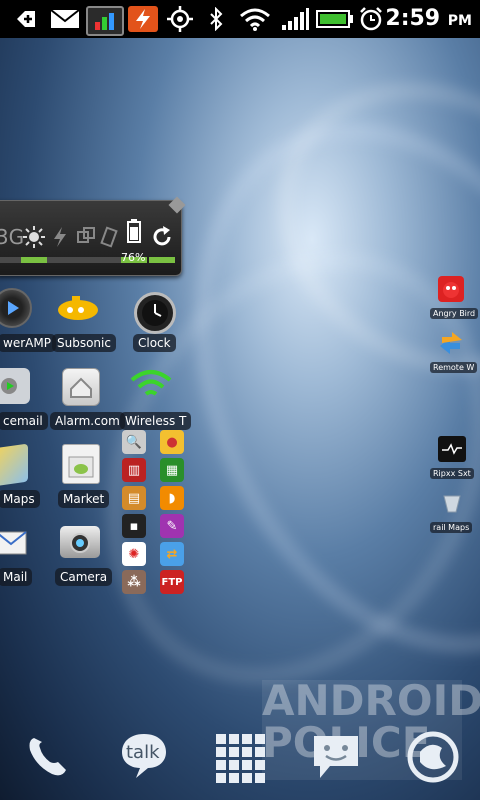 The width and height of the screenshot is (480, 800). What do you see at coordinates (28, 343) in the screenshot?
I see `poweramp-label: werAMP` at bounding box center [28, 343].